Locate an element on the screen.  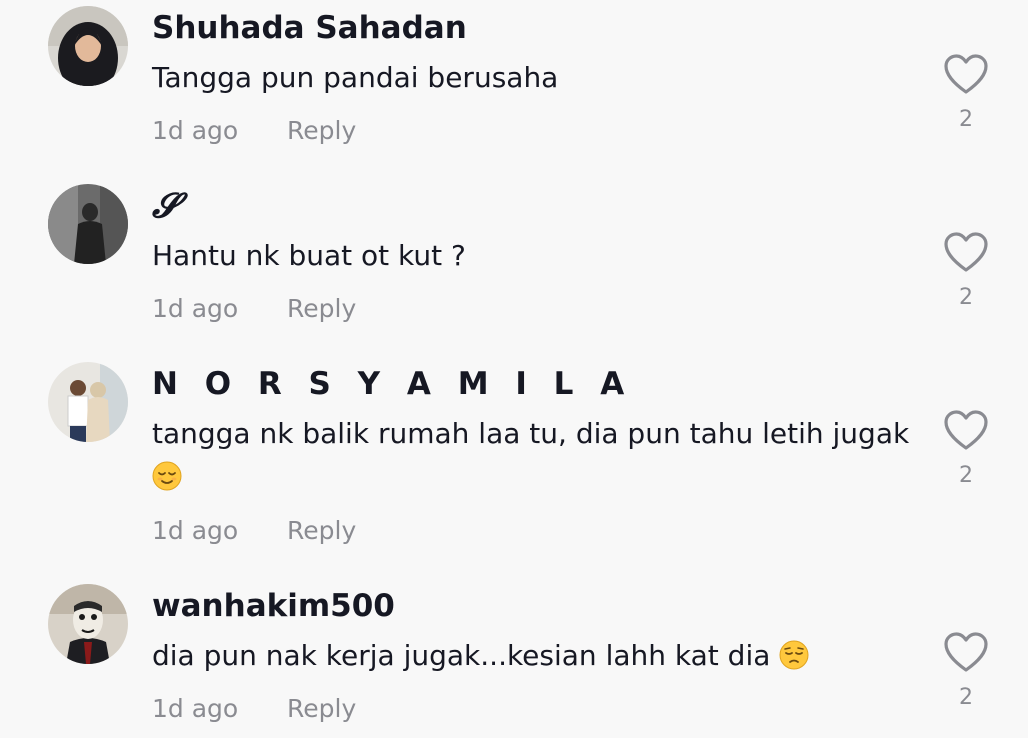
avatar-couple-icon is located at coordinates (88, 402).